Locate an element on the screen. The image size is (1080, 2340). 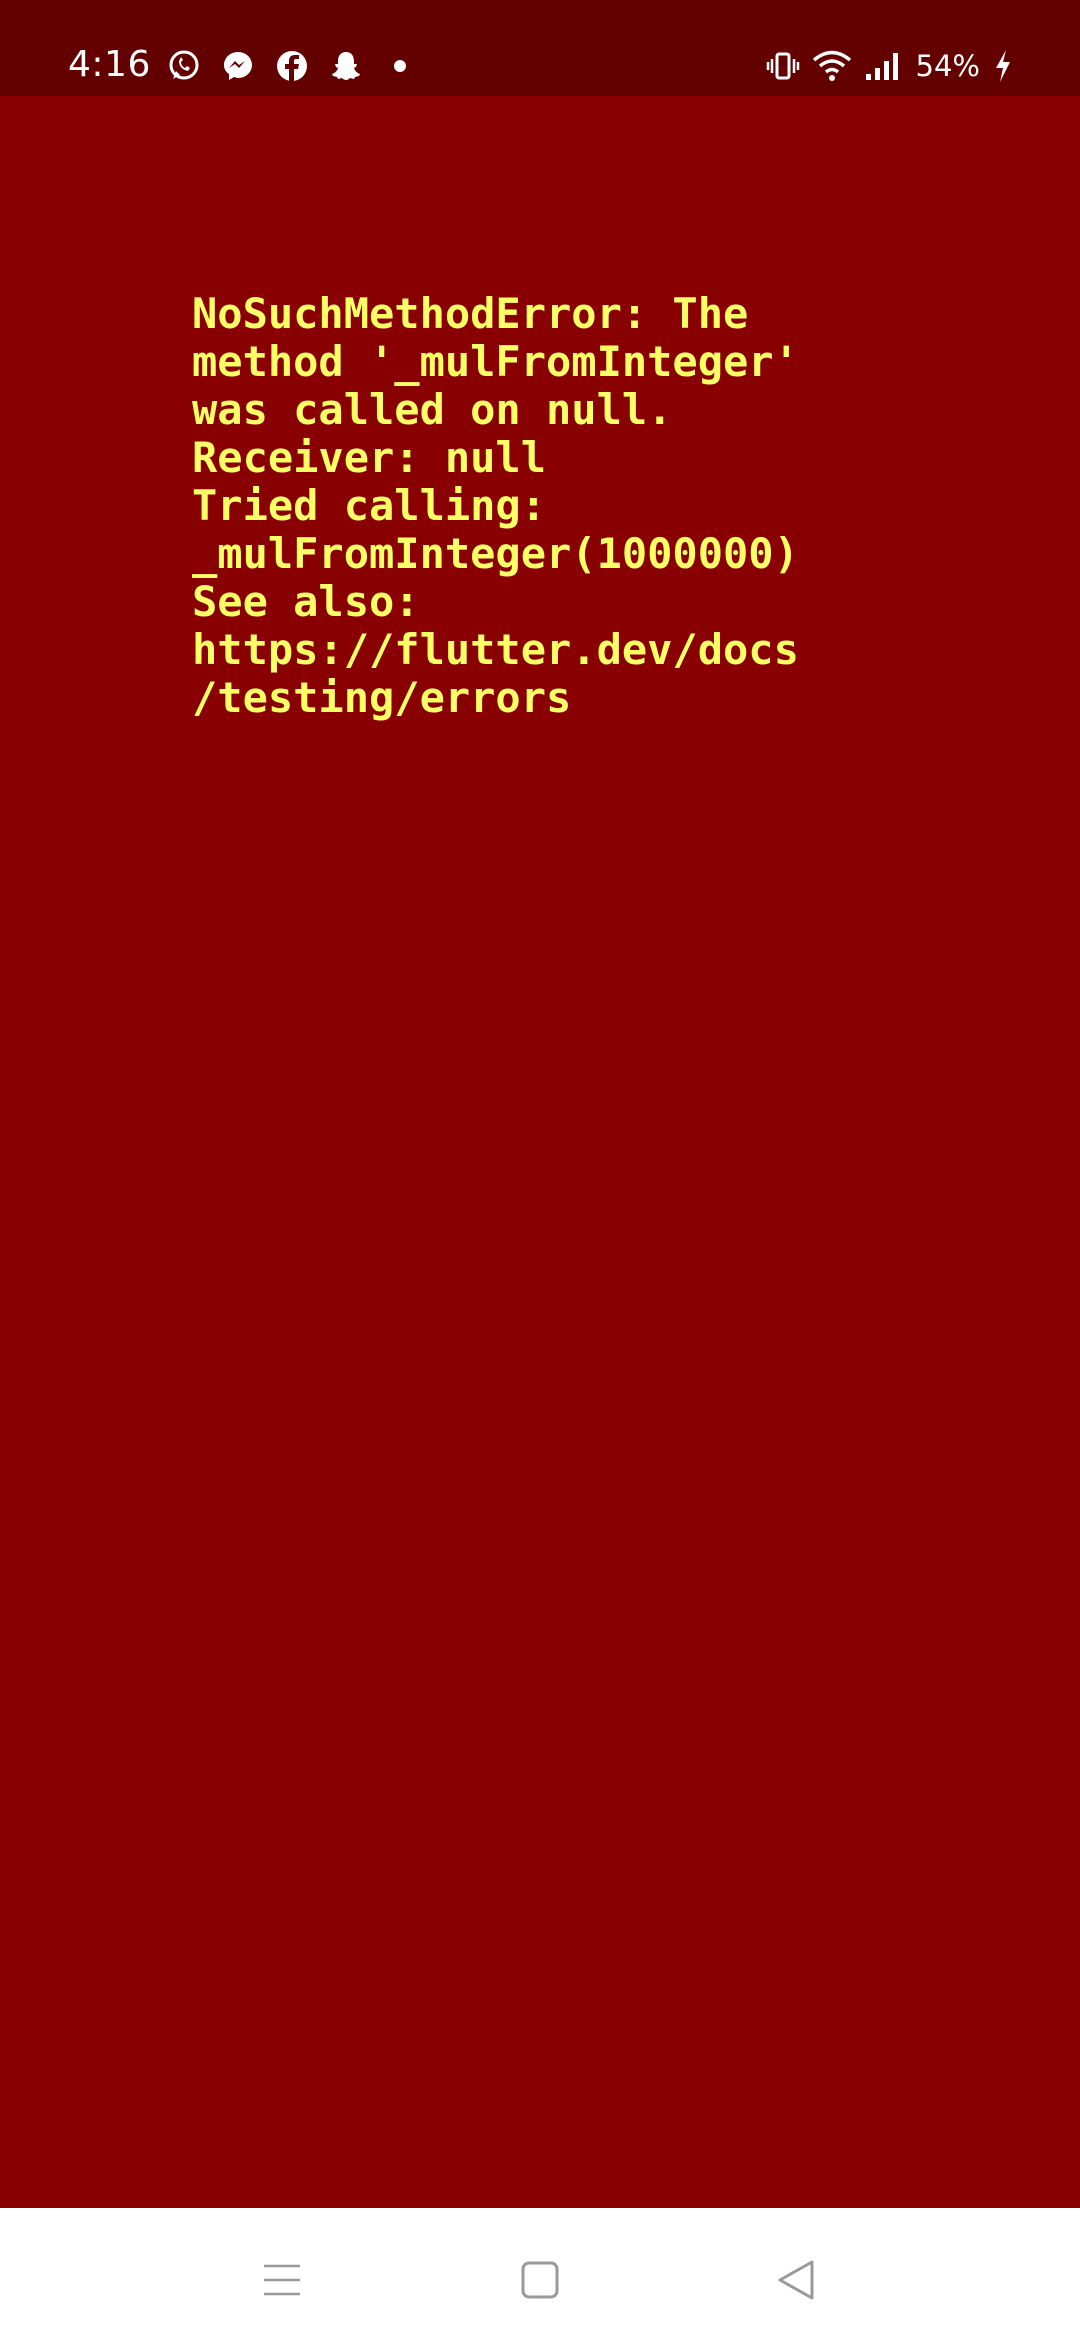
snapchat-icon is located at coordinates (346, 66).